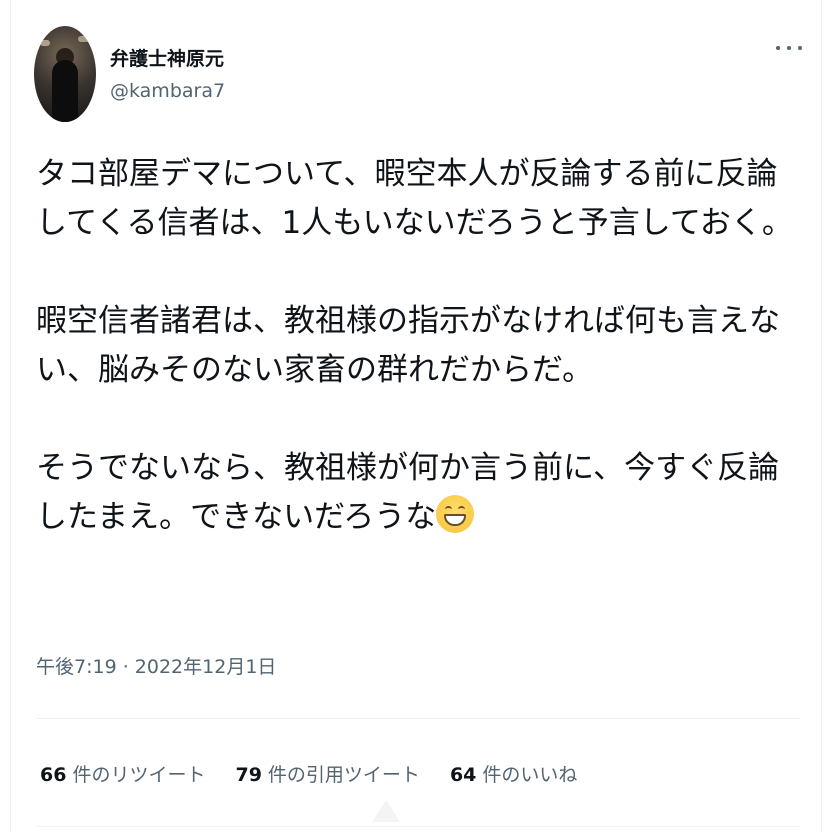 This screenshot has height=832, width=832. What do you see at coordinates (53, 775) in the screenshot?
I see `retweets-count: 66` at bounding box center [53, 775].